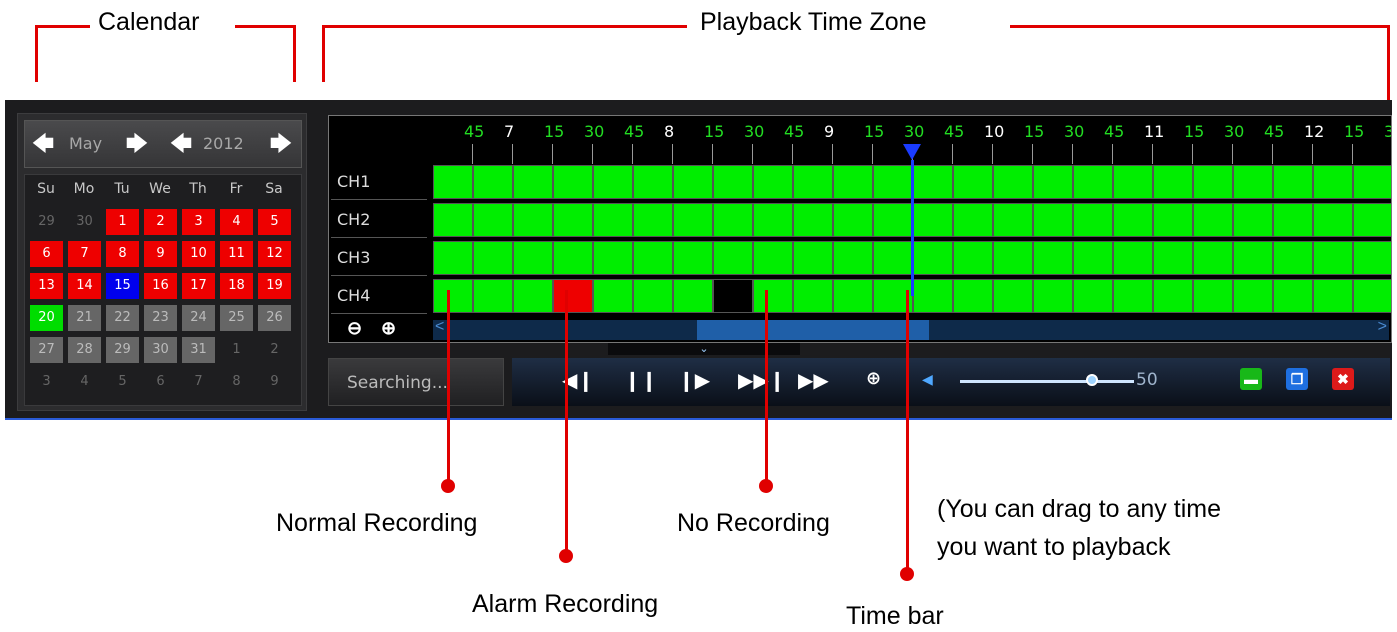 The height and width of the screenshot is (632, 1397). I want to click on fast-forward-icon: ▶▶, so click(813, 380).